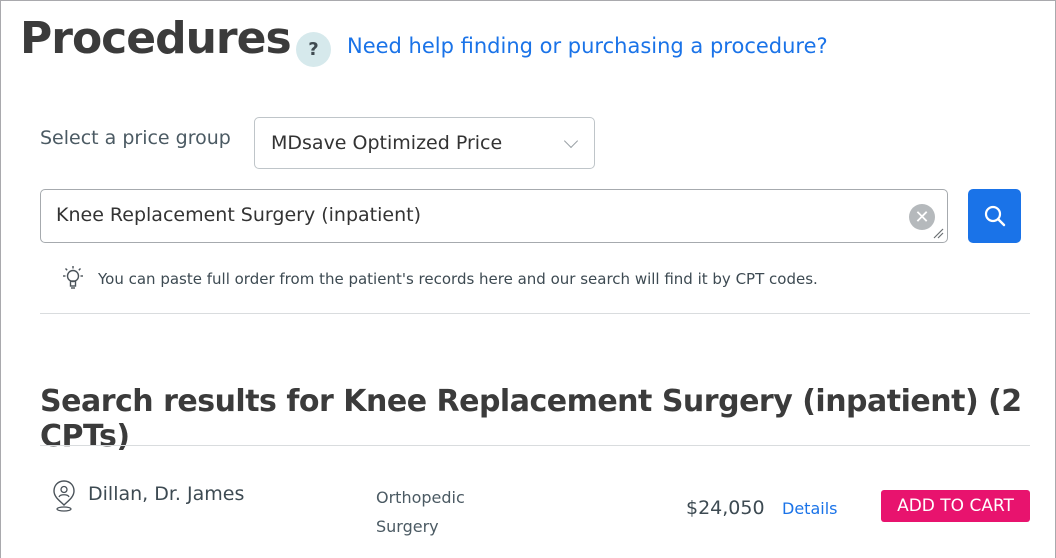  I want to click on search-icon, so click(994, 216).